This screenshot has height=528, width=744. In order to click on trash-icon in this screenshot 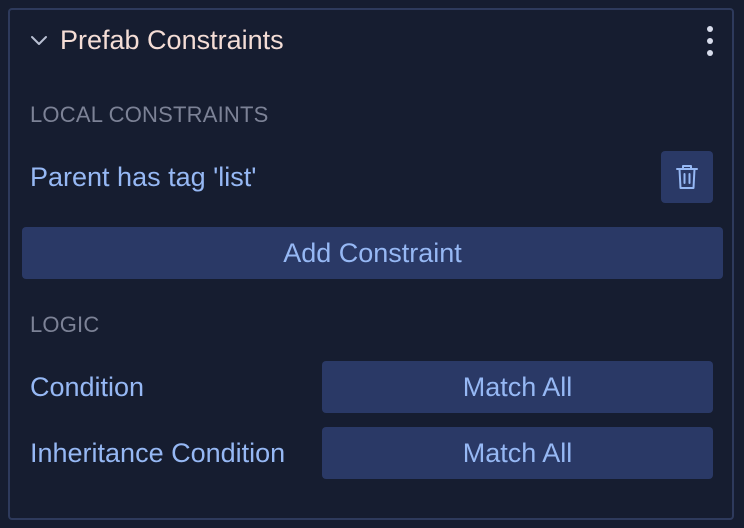, I will do `click(687, 177)`.